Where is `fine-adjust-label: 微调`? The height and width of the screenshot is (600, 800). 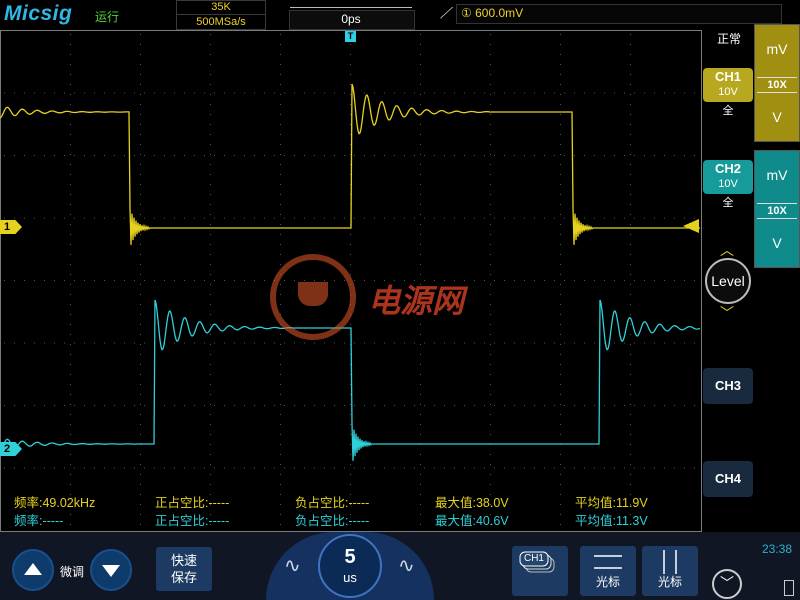
fine-adjust-label: 微调 is located at coordinates (72, 572).